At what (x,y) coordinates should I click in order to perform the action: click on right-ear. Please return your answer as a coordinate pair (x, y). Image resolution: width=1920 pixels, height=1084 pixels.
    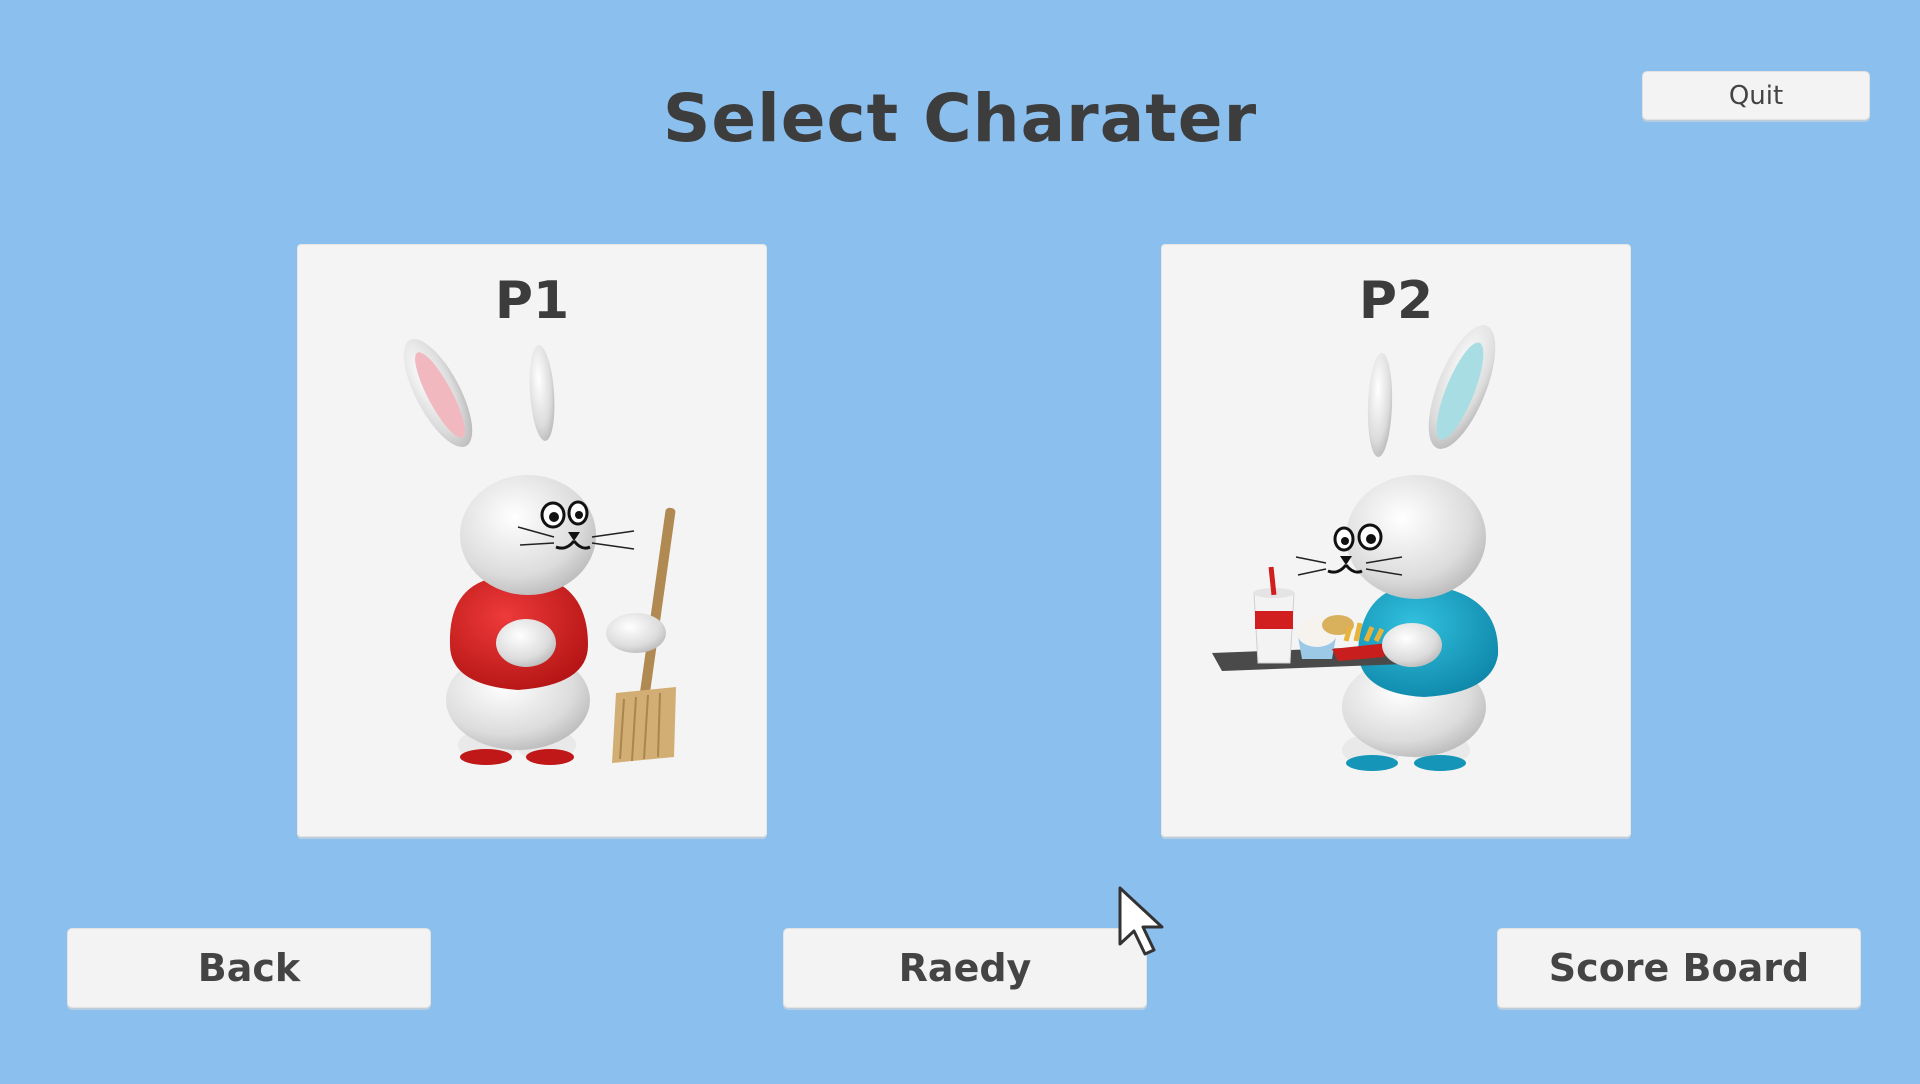
    Looking at the image, I should click on (1462, 387).